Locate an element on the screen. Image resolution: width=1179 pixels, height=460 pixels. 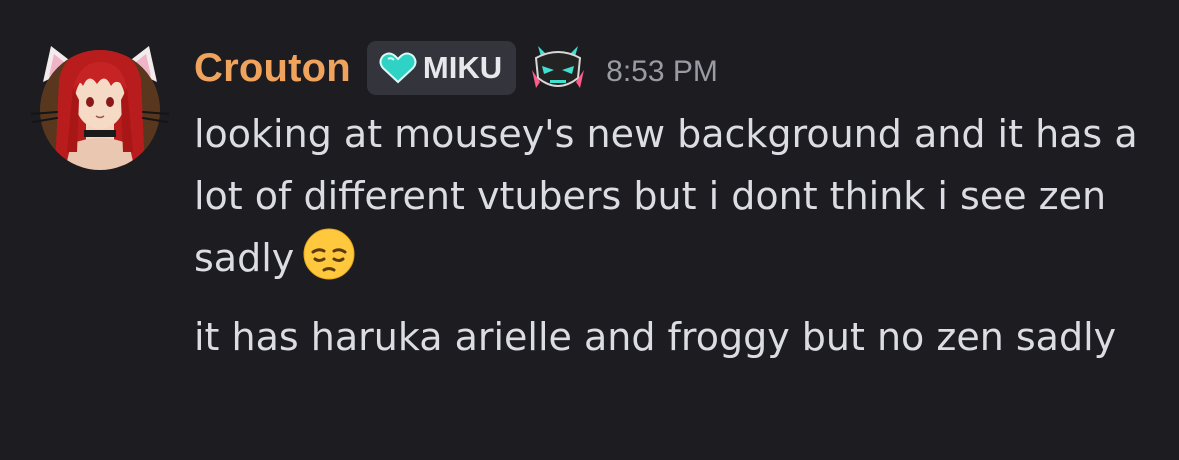
heart-icon is located at coordinates (398, 68).